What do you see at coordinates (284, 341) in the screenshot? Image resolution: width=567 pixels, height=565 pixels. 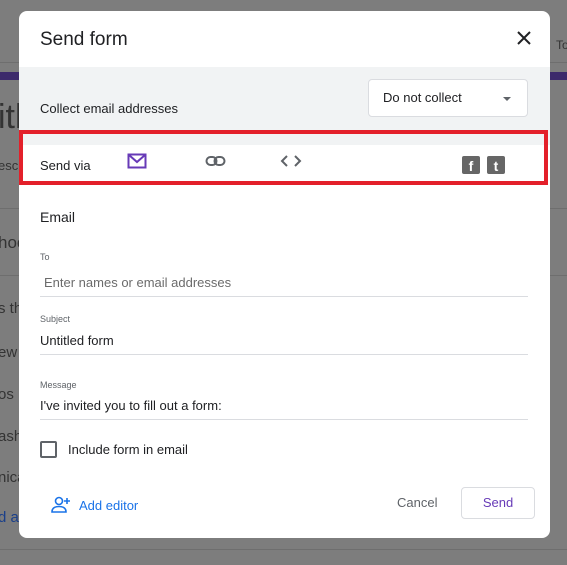 I see `subject-input: Untitled form` at bounding box center [284, 341].